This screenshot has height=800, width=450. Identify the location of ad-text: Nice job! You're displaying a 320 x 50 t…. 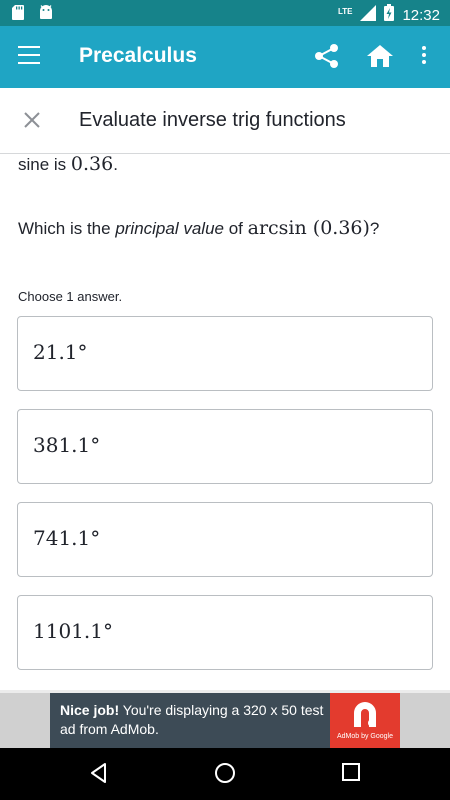
(192, 720).